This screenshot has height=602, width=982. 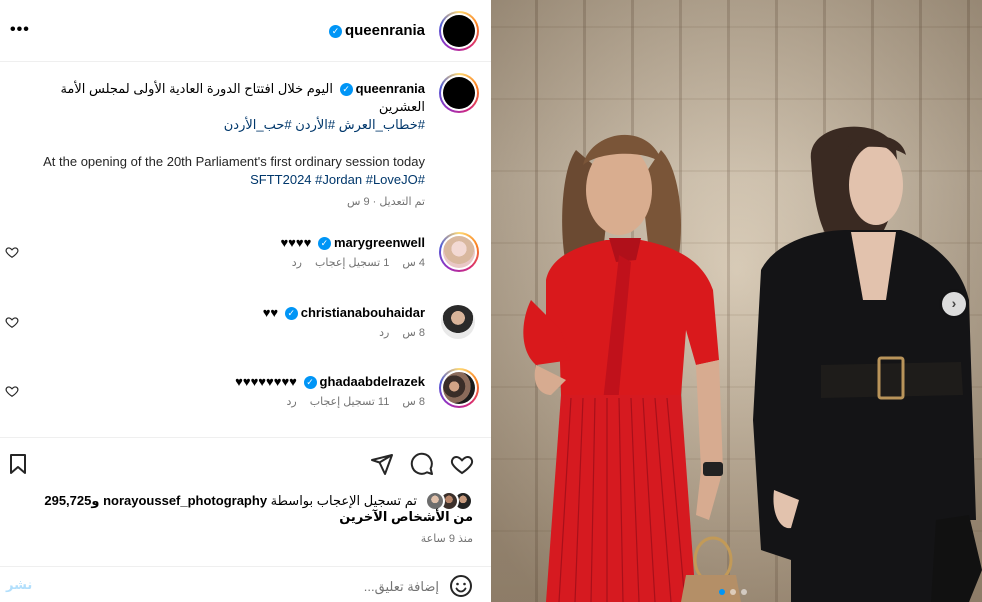 I want to click on comment-time: 4 س, so click(x=413, y=263).